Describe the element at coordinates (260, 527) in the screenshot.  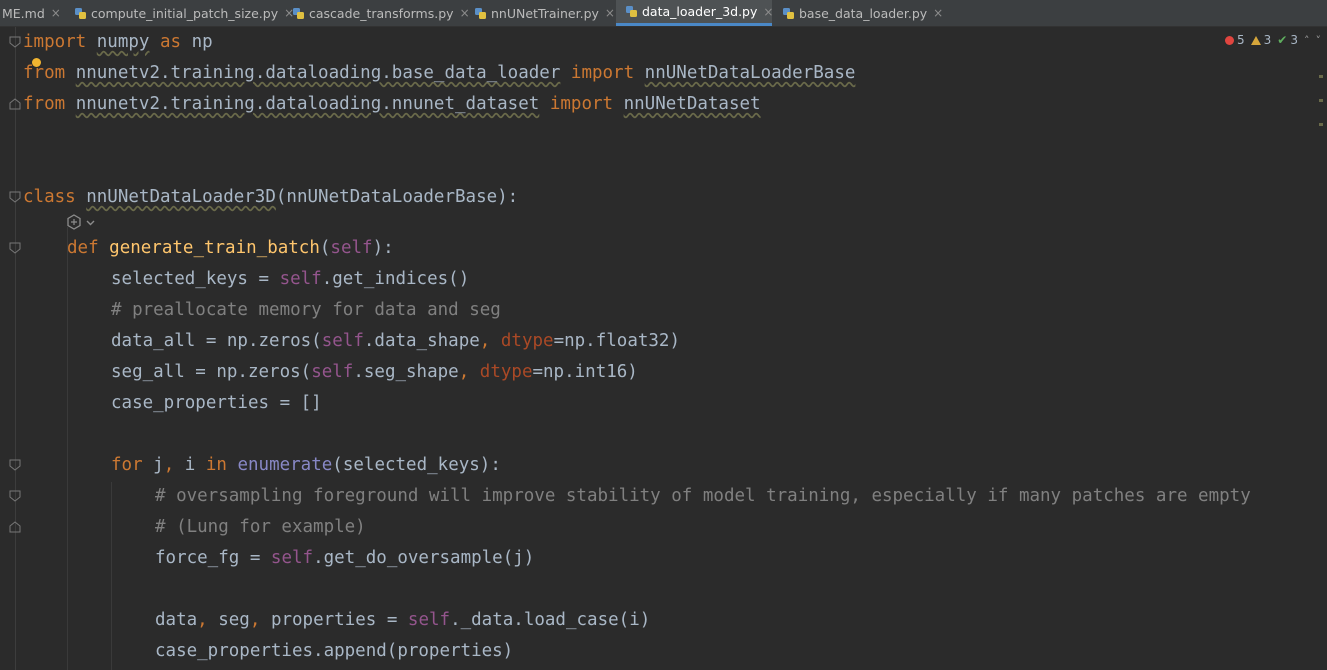
I see `code-line-comment-lung: # (Lung for example)` at that location.